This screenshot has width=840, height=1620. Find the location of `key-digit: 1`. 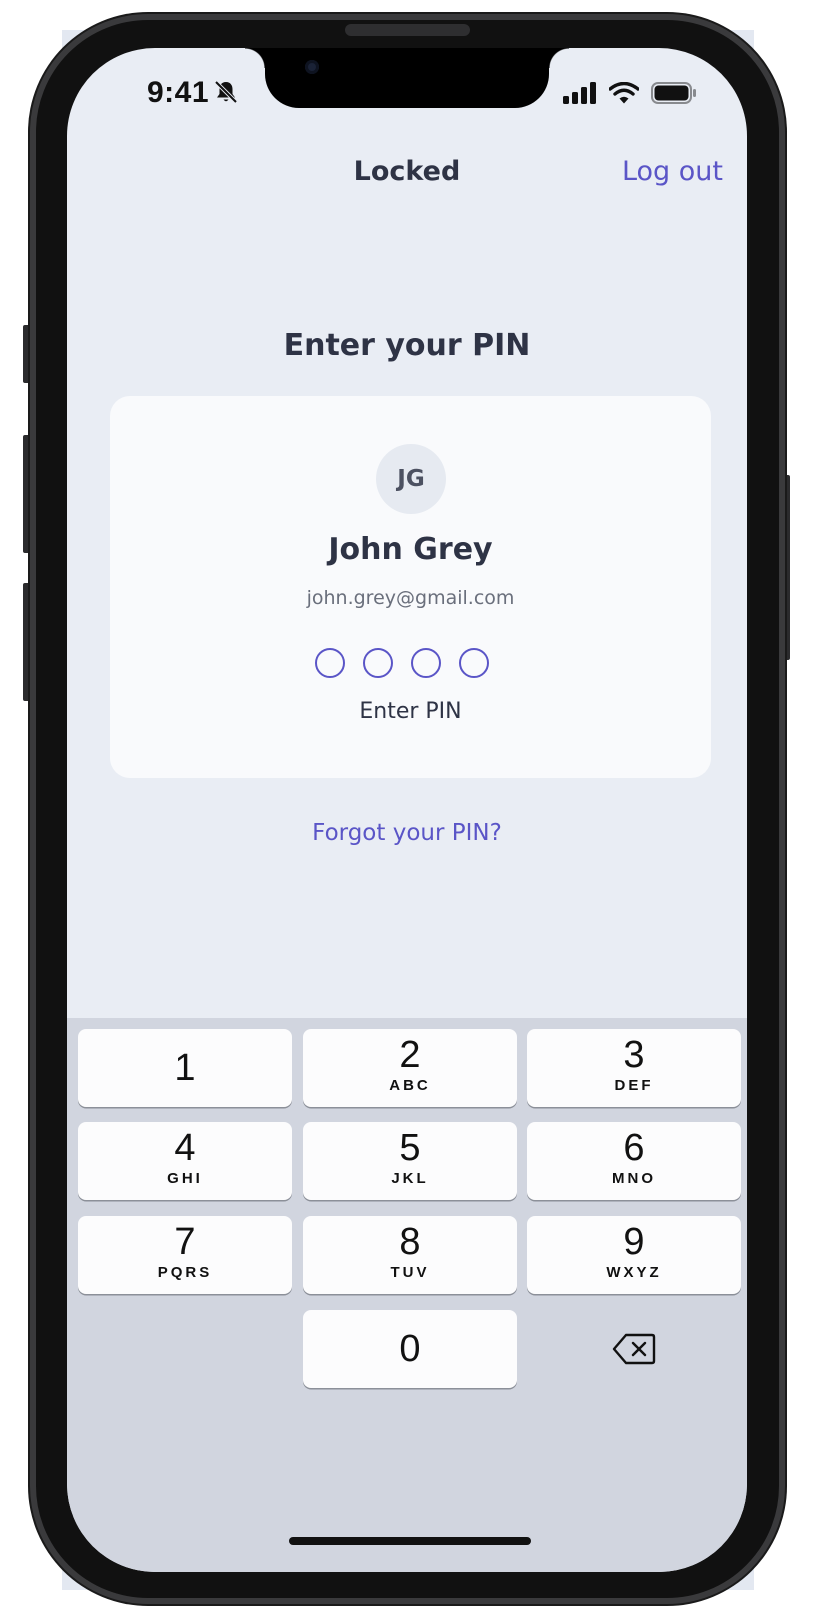

key-digit: 1 is located at coordinates (185, 1068).